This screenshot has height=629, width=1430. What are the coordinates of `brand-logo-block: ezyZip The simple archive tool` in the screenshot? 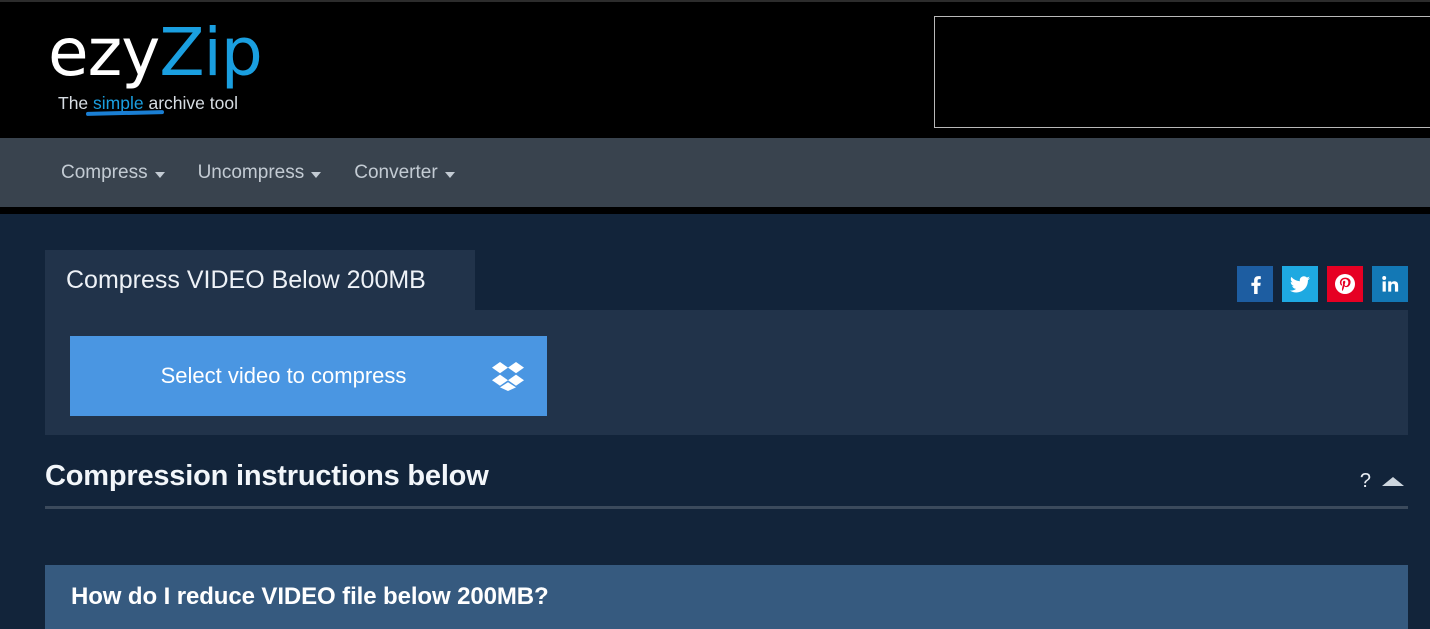 It's located at (258, 66).